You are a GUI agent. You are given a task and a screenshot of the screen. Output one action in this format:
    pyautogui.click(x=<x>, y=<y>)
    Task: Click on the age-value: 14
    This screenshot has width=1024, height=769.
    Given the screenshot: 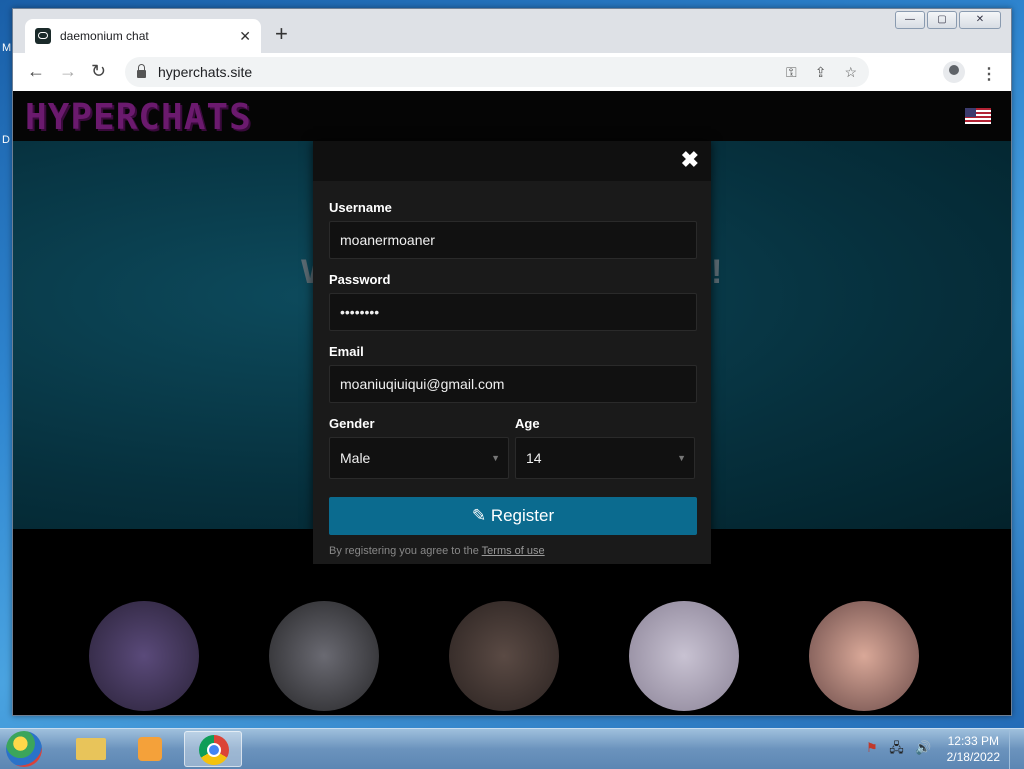 What is the action you would take?
    pyautogui.click(x=534, y=458)
    